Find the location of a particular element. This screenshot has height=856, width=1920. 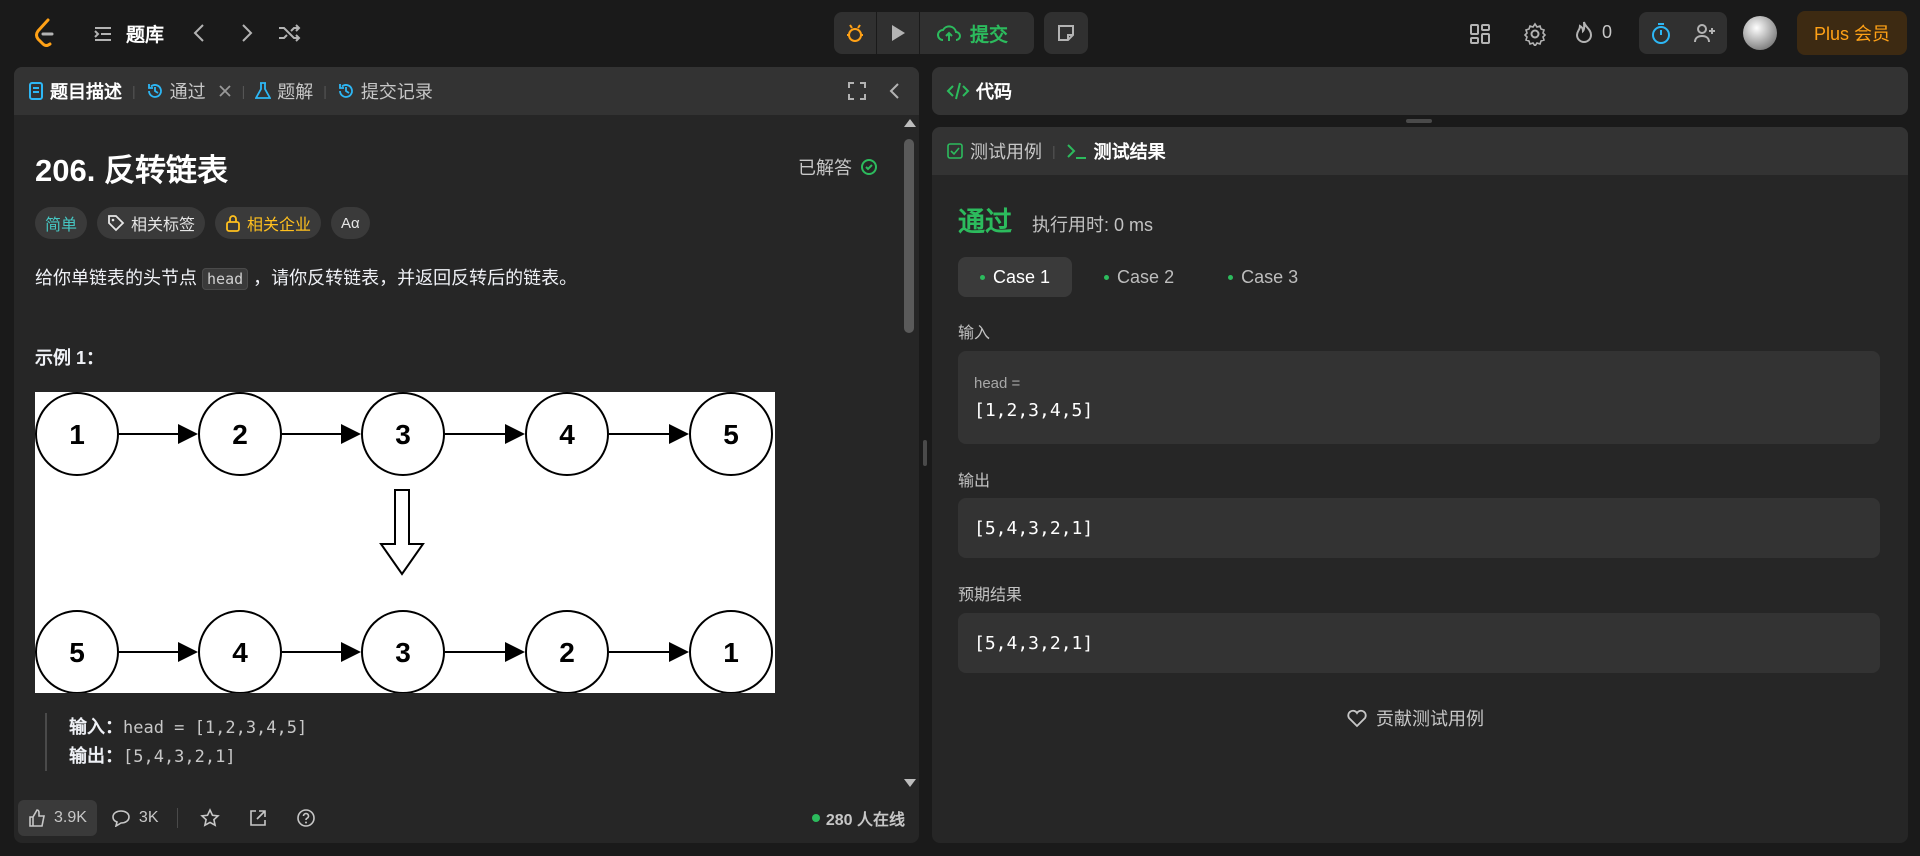

tab-accepted: 通过 is located at coordinates (189, 91).